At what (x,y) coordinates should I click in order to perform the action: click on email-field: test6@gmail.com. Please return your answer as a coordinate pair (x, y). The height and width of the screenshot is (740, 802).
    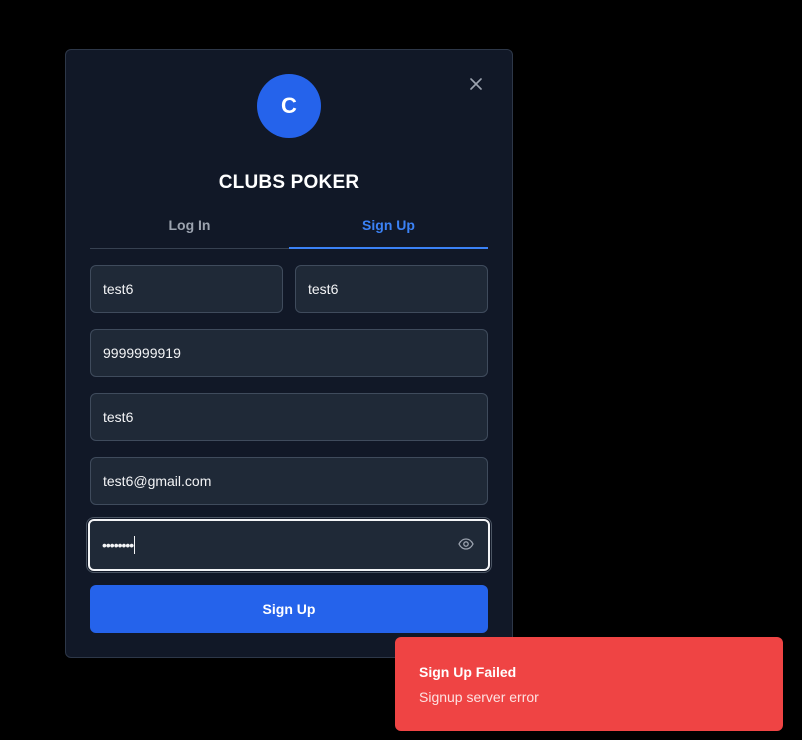
    Looking at the image, I should click on (289, 481).